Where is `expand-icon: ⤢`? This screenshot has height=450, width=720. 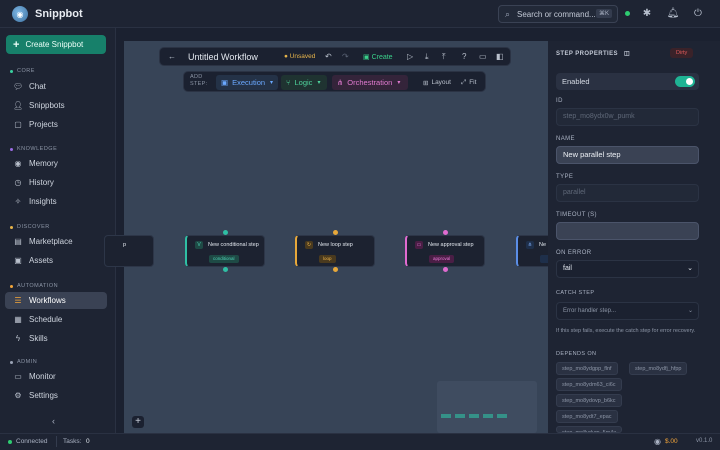
expand-icon: ⤢ is located at coordinates (464, 82).